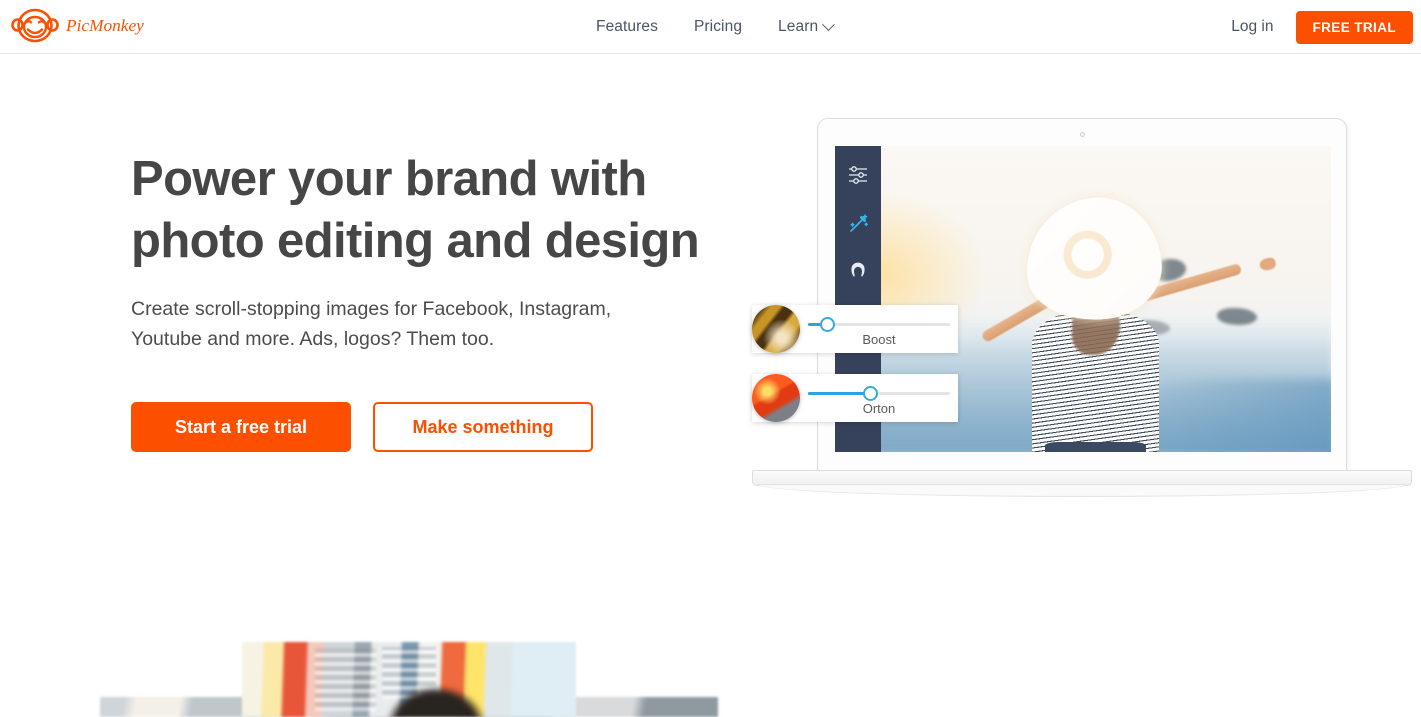 The image size is (1421, 717). Describe the element at coordinates (1354, 27) in the screenshot. I see `free-trial-button: FREE TRIAL` at that location.